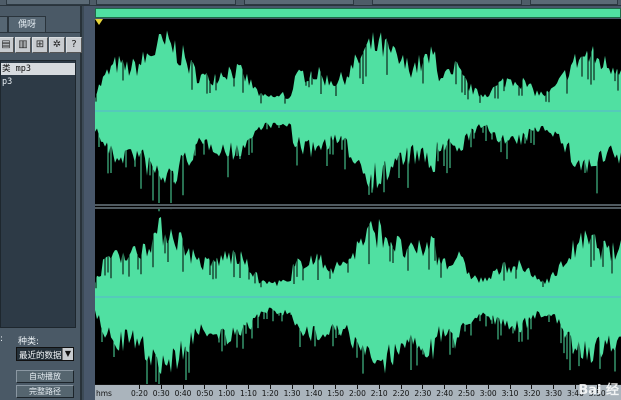 This screenshot has width=621, height=400. Describe the element at coordinates (488, 393) in the screenshot. I see `ruler-label: 3:00` at that location.